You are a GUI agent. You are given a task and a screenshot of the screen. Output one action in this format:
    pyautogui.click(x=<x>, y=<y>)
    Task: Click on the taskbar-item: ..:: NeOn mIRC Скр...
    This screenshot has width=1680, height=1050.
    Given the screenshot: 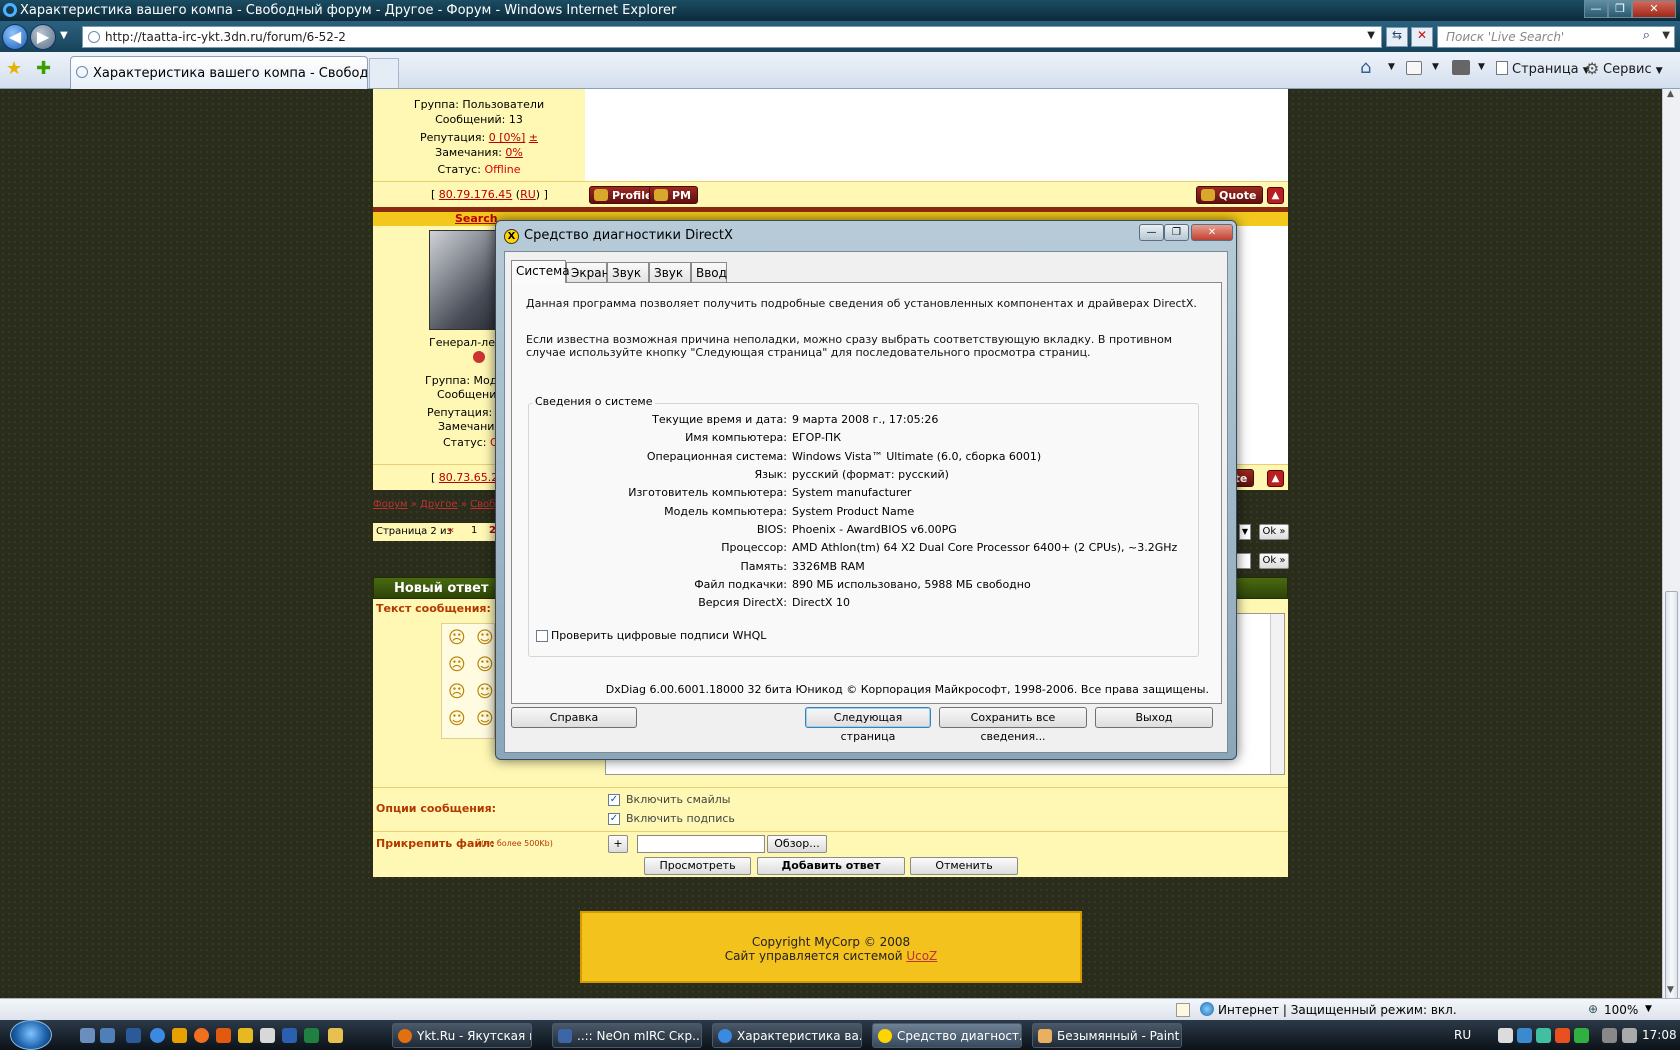 What is the action you would take?
    pyautogui.click(x=627, y=1035)
    